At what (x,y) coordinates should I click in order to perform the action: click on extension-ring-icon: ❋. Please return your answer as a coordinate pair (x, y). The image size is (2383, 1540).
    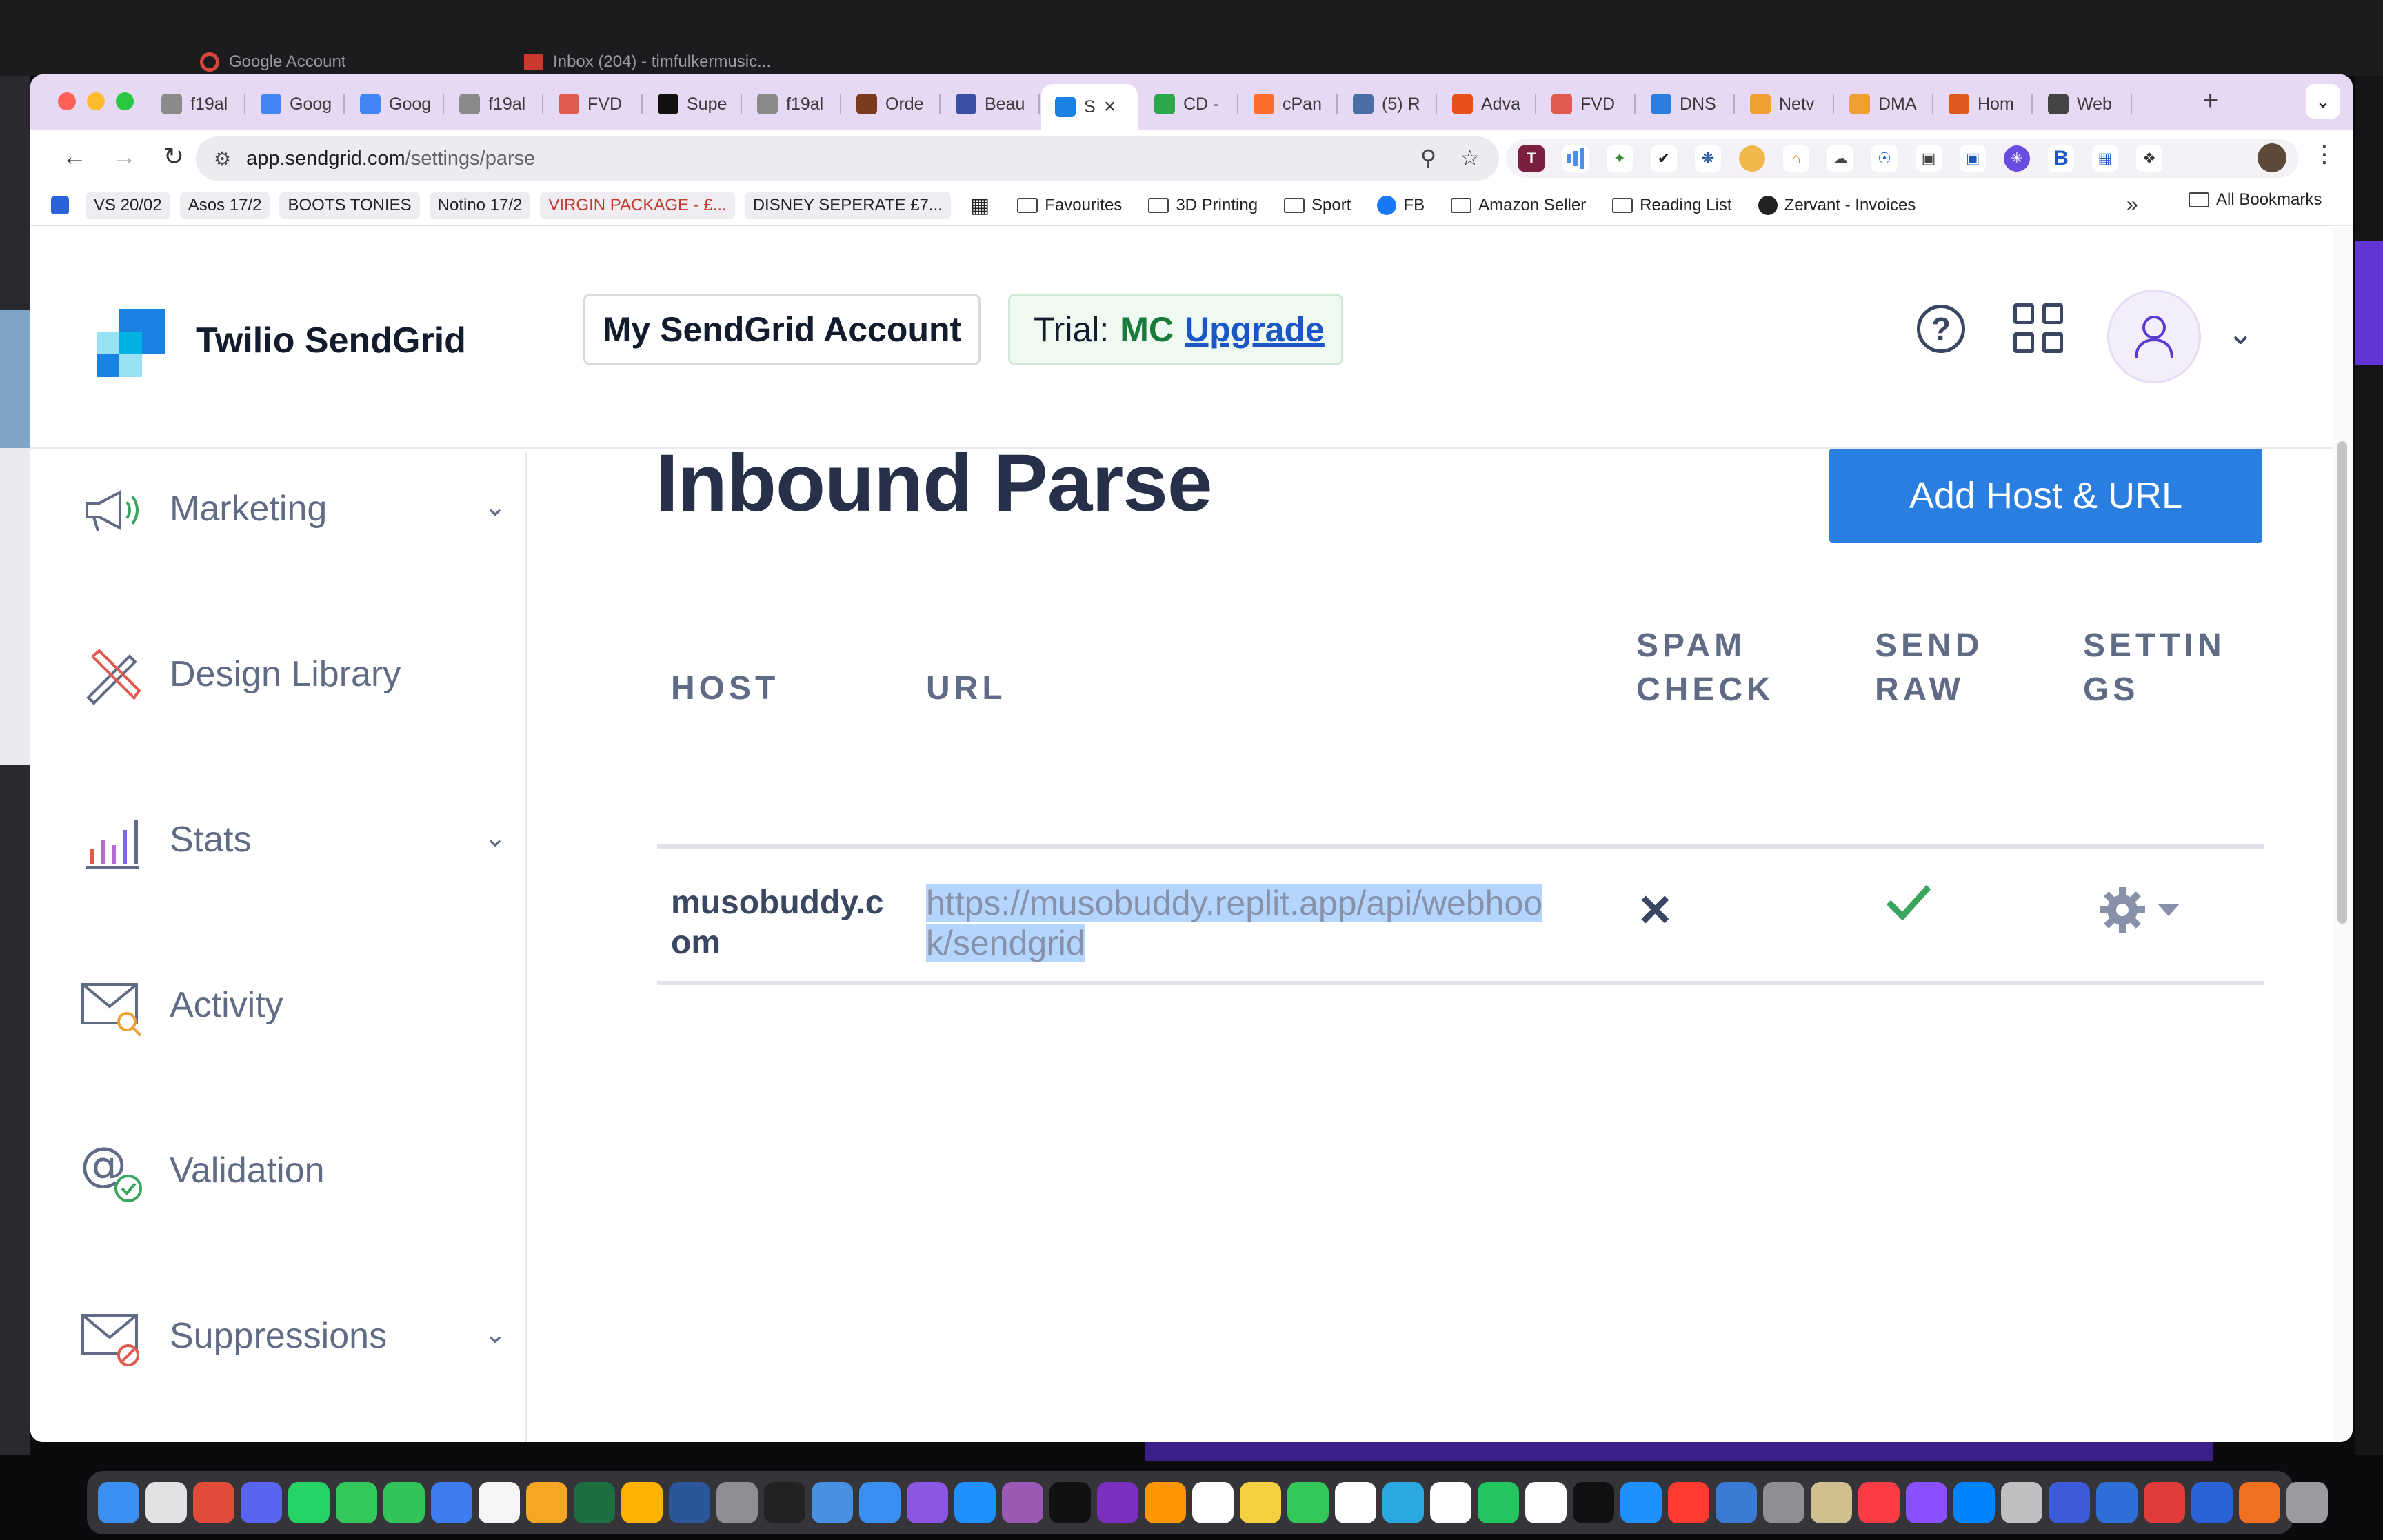
    Looking at the image, I should click on (1708, 159).